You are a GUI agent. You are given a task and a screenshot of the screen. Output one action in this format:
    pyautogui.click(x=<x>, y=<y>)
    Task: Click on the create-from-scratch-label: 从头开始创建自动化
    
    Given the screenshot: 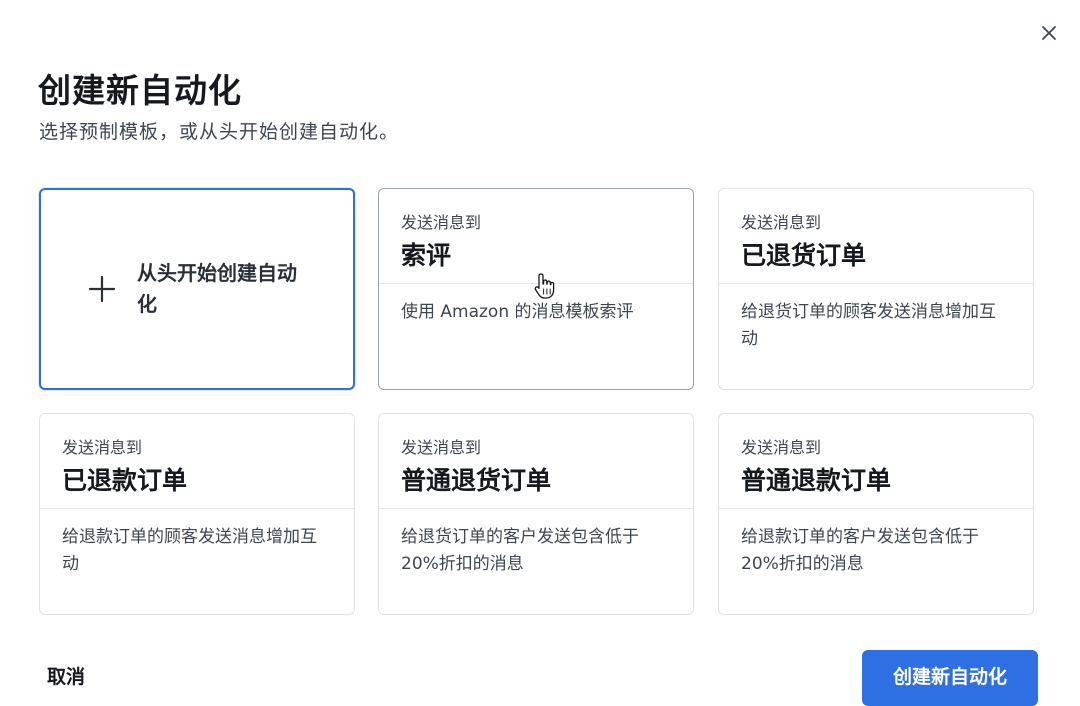 What is the action you would take?
    pyautogui.click(x=217, y=288)
    